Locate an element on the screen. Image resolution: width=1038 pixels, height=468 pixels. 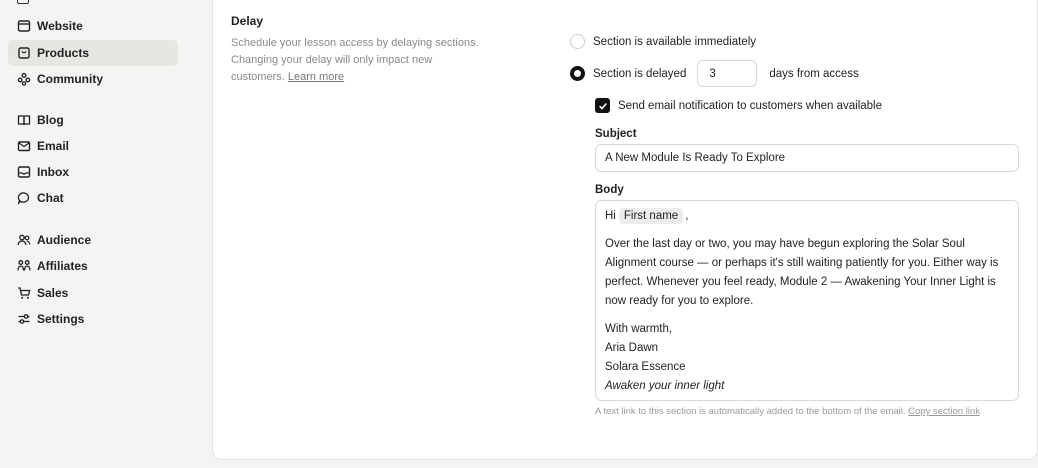
sender-brand: Solara Essence is located at coordinates (645, 367).